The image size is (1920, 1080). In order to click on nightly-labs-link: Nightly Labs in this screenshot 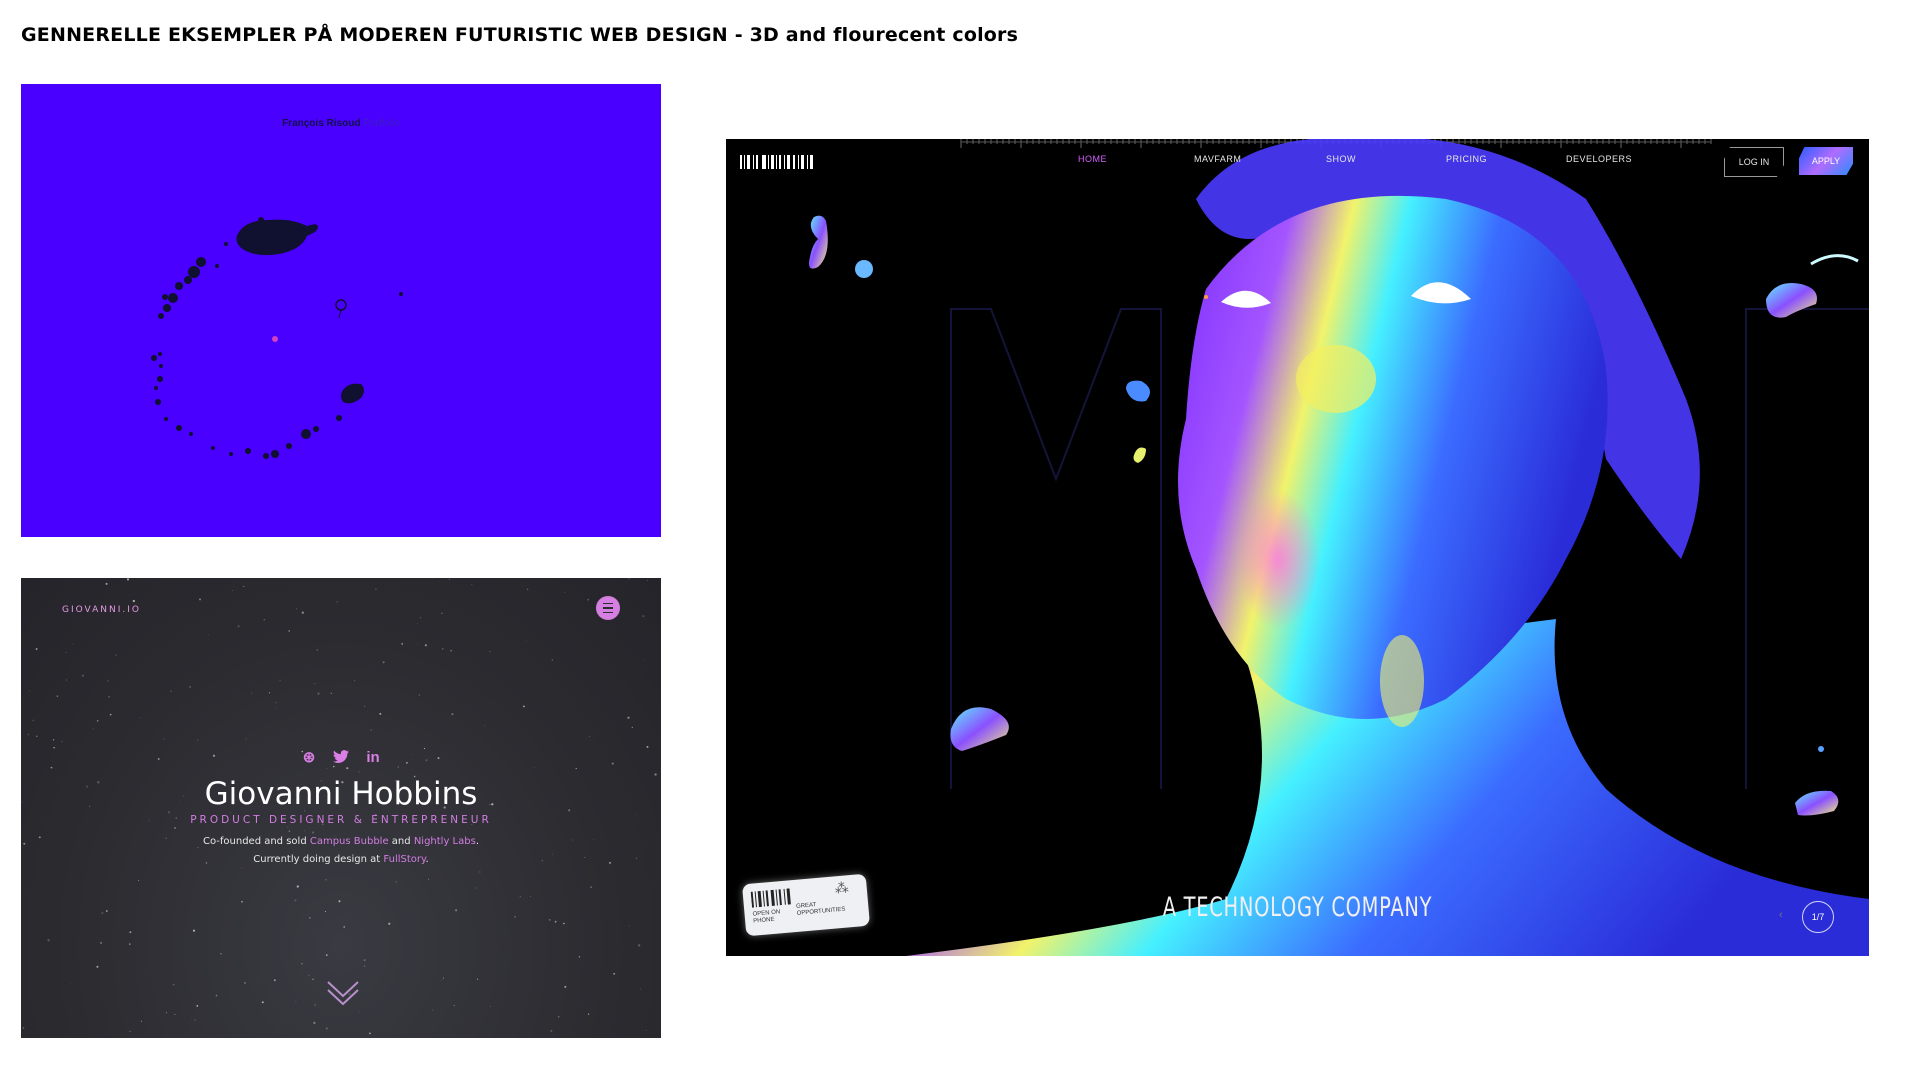, I will do `click(445, 841)`.